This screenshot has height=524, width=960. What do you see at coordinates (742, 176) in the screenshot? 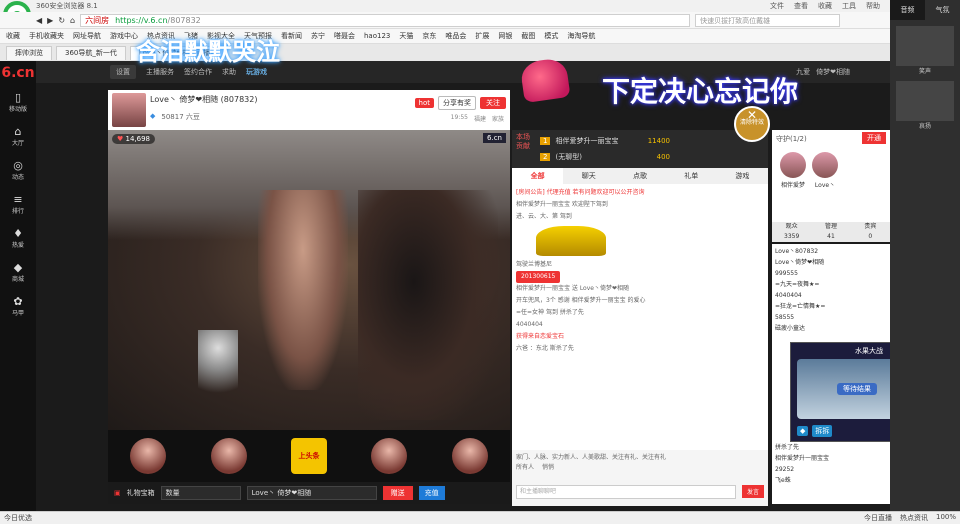
I see `tab-games: 游戏` at bounding box center [742, 176].